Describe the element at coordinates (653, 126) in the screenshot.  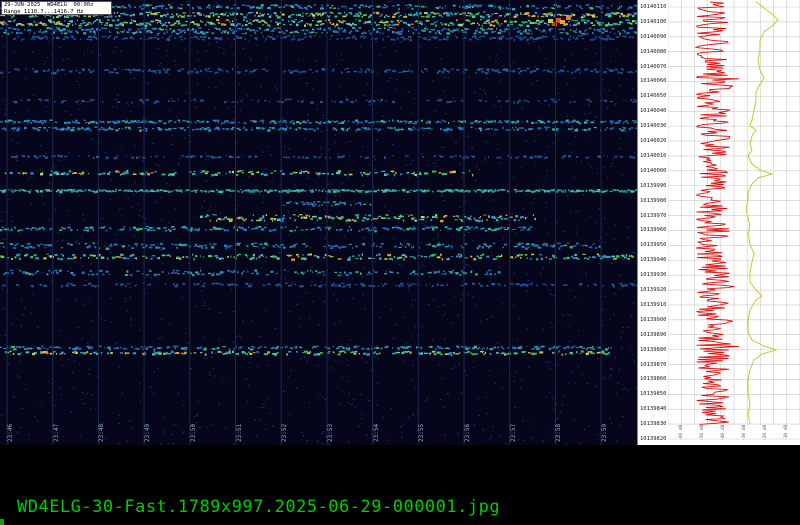
I see `frequency-label: 10140030` at that location.